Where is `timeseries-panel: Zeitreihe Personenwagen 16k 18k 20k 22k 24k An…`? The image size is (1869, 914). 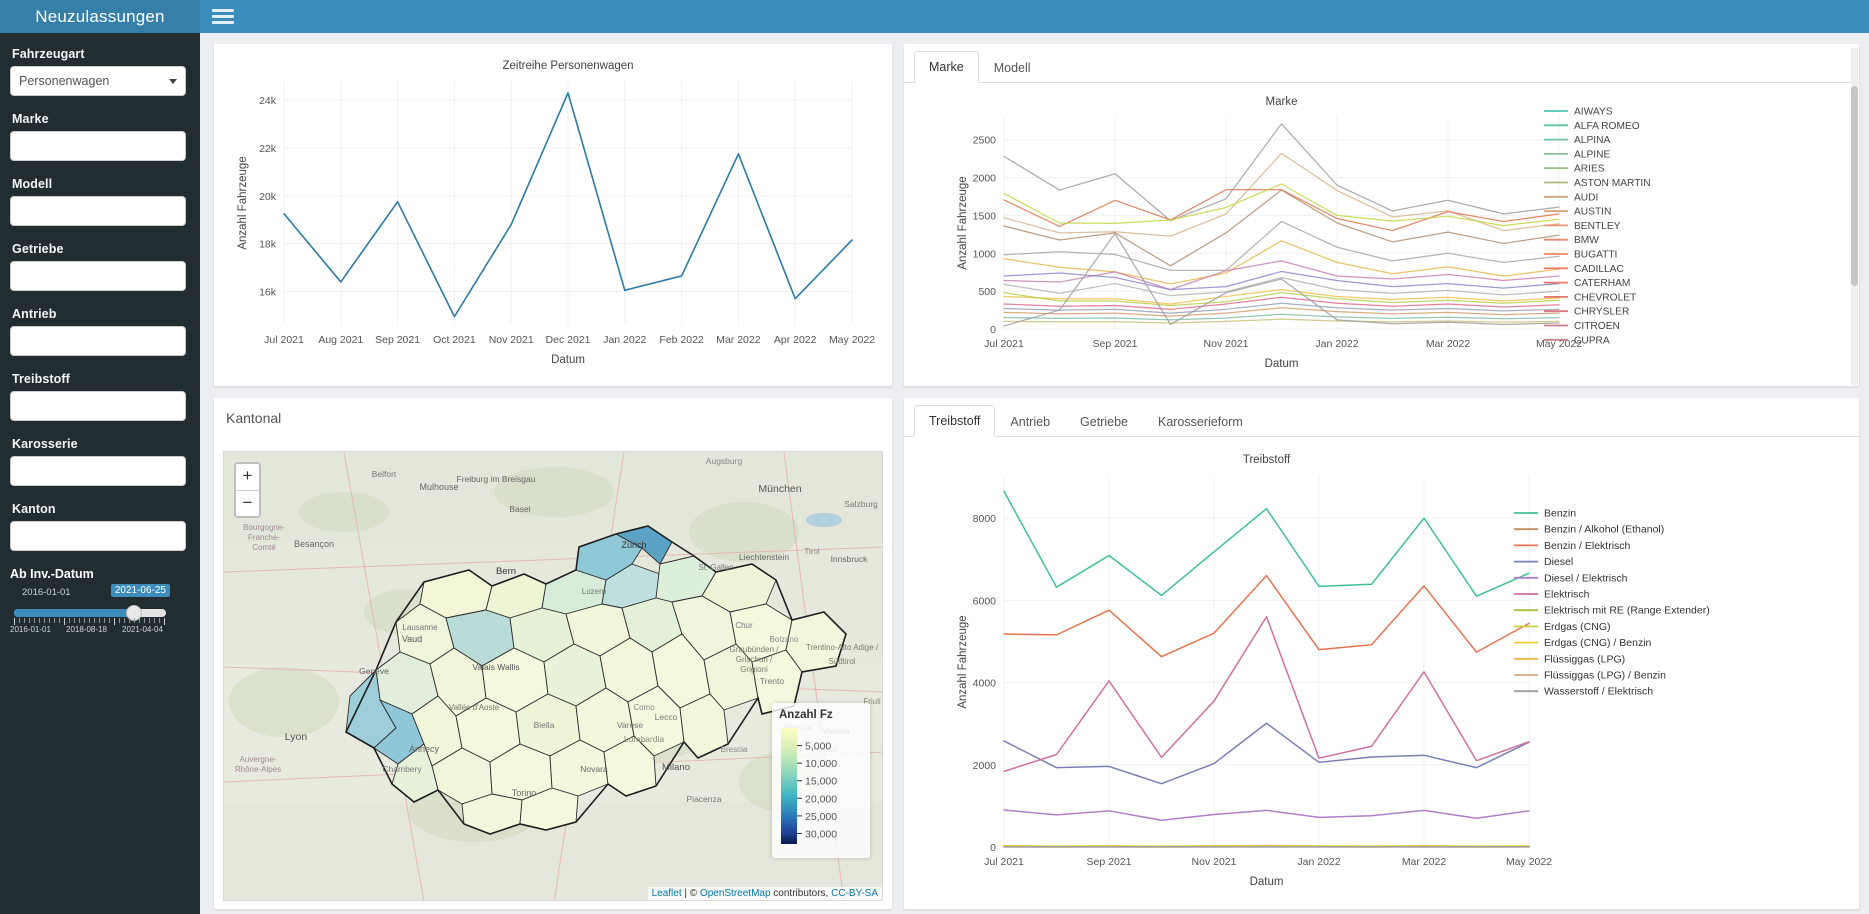 timeseries-panel: Zeitreihe Personenwagen 16k 18k 20k 22k 24k An… is located at coordinates (553, 215).